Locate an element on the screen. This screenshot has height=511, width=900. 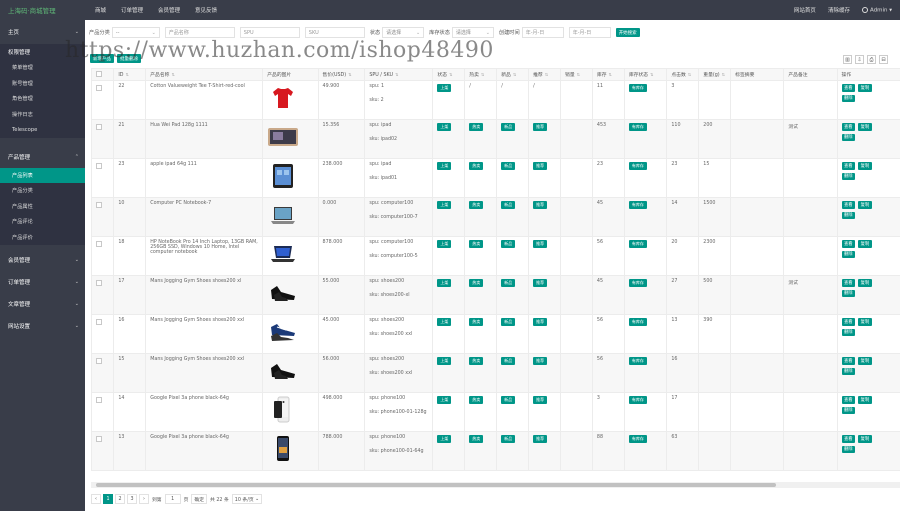
goto-confirm-button: 确定 is located at coordinates (199, 499).